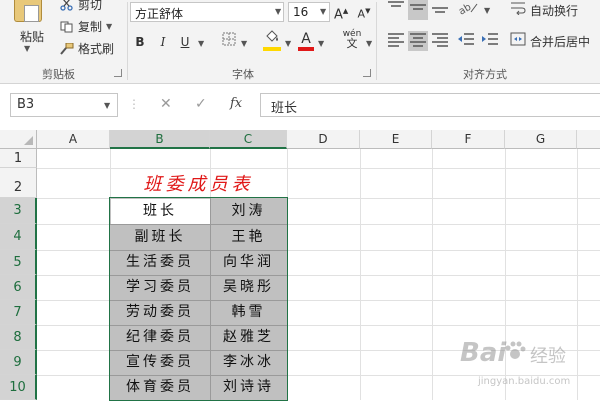 The image size is (600, 401). Describe the element at coordinates (465, 9) in the screenshot. I see `svg-text: ab` at that location.